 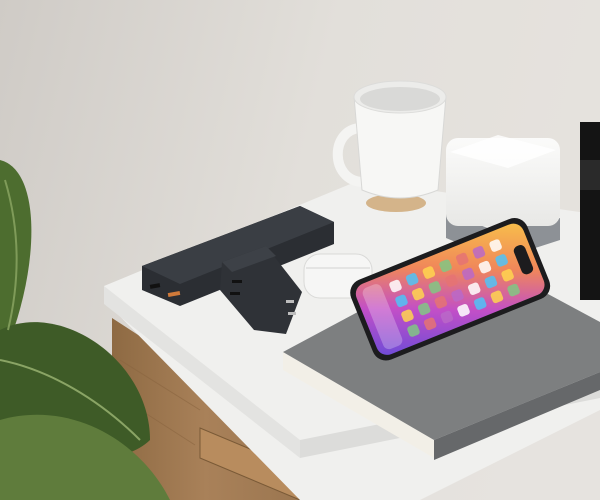 I want to click on camera-lens, so click(x=590, y=211).